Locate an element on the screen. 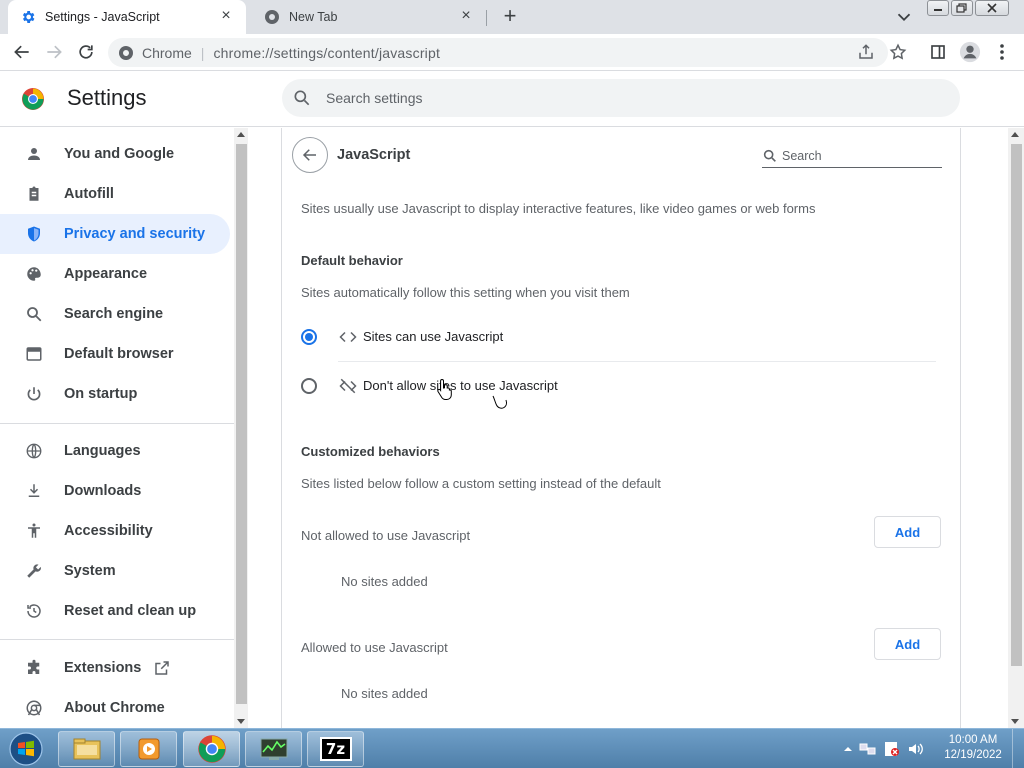 Image resolution: width=1024 pixels, height=768 pixels. side-panel-icon is located at coordinates (938, 52).